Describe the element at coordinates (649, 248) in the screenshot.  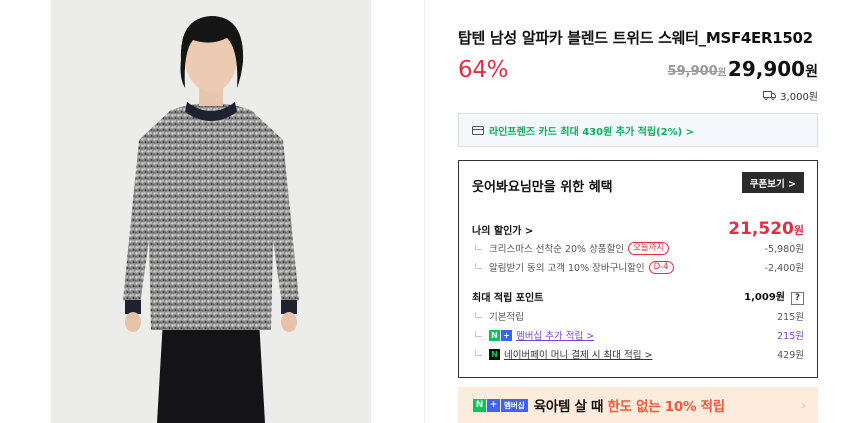
I see `discount-tag: 오늘까지` at that location.